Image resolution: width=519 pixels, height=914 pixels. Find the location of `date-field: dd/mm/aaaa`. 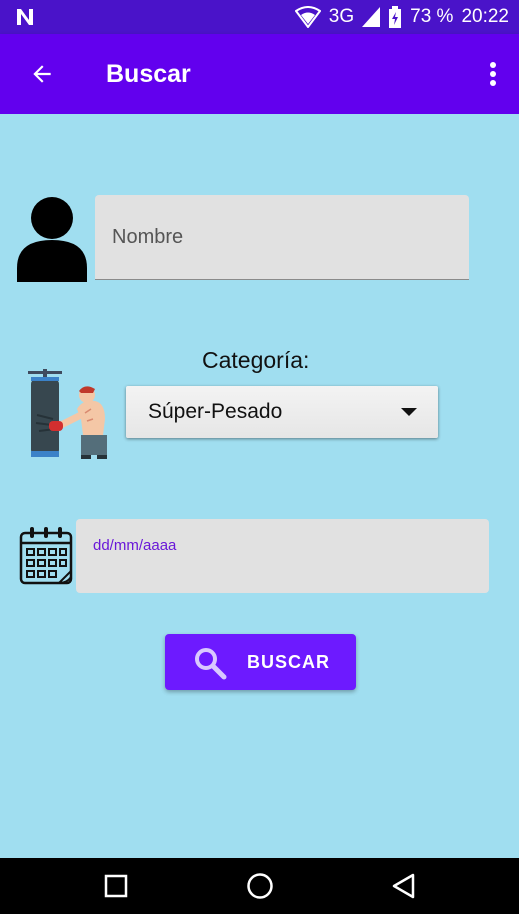

date-field: dd/mm/aaaa is located at coordinates (282, 556).